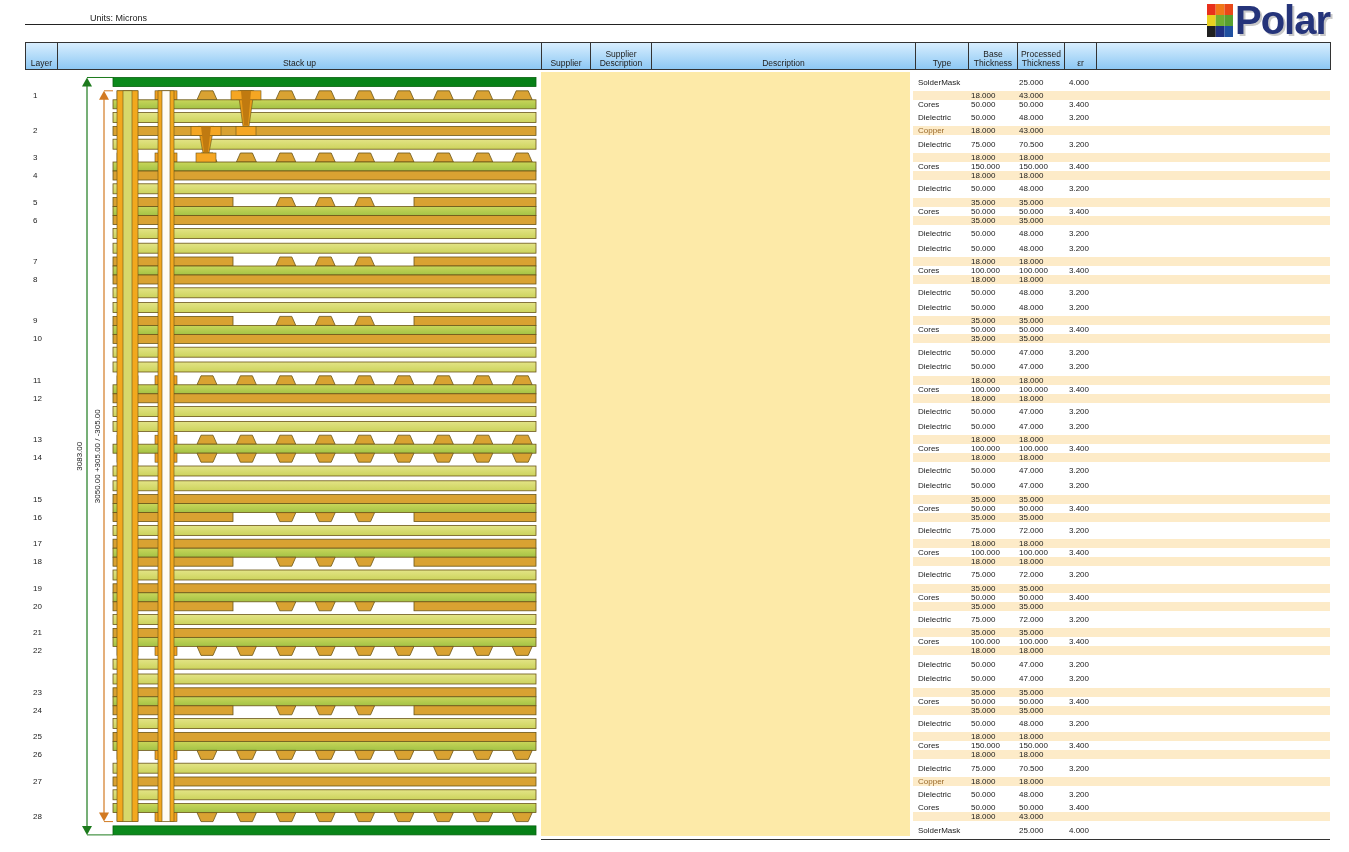  Describe the element at coordinates (1033, 166) in the screenshot. I see `table-cell-text: 150.000` at that location.